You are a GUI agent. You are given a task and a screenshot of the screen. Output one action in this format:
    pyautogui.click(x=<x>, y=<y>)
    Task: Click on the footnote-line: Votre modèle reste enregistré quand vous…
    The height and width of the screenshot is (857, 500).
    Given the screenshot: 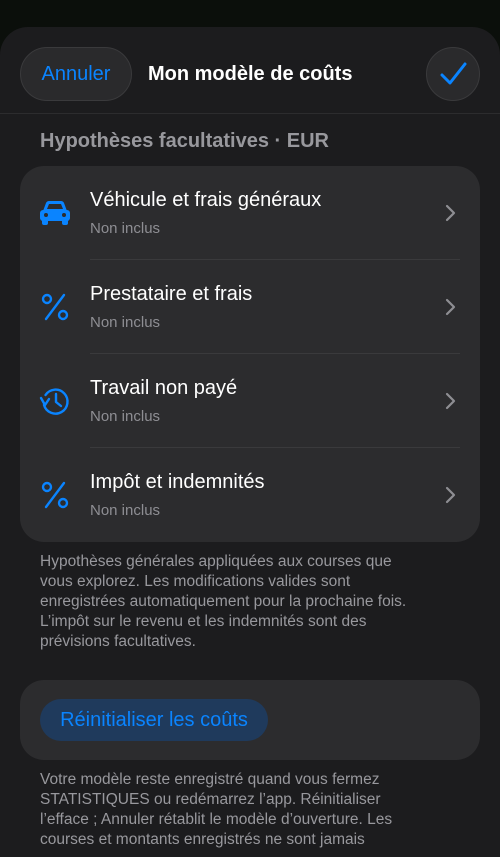 What is the action you would take?
    pyautogui.click(x=210, y=779)
    